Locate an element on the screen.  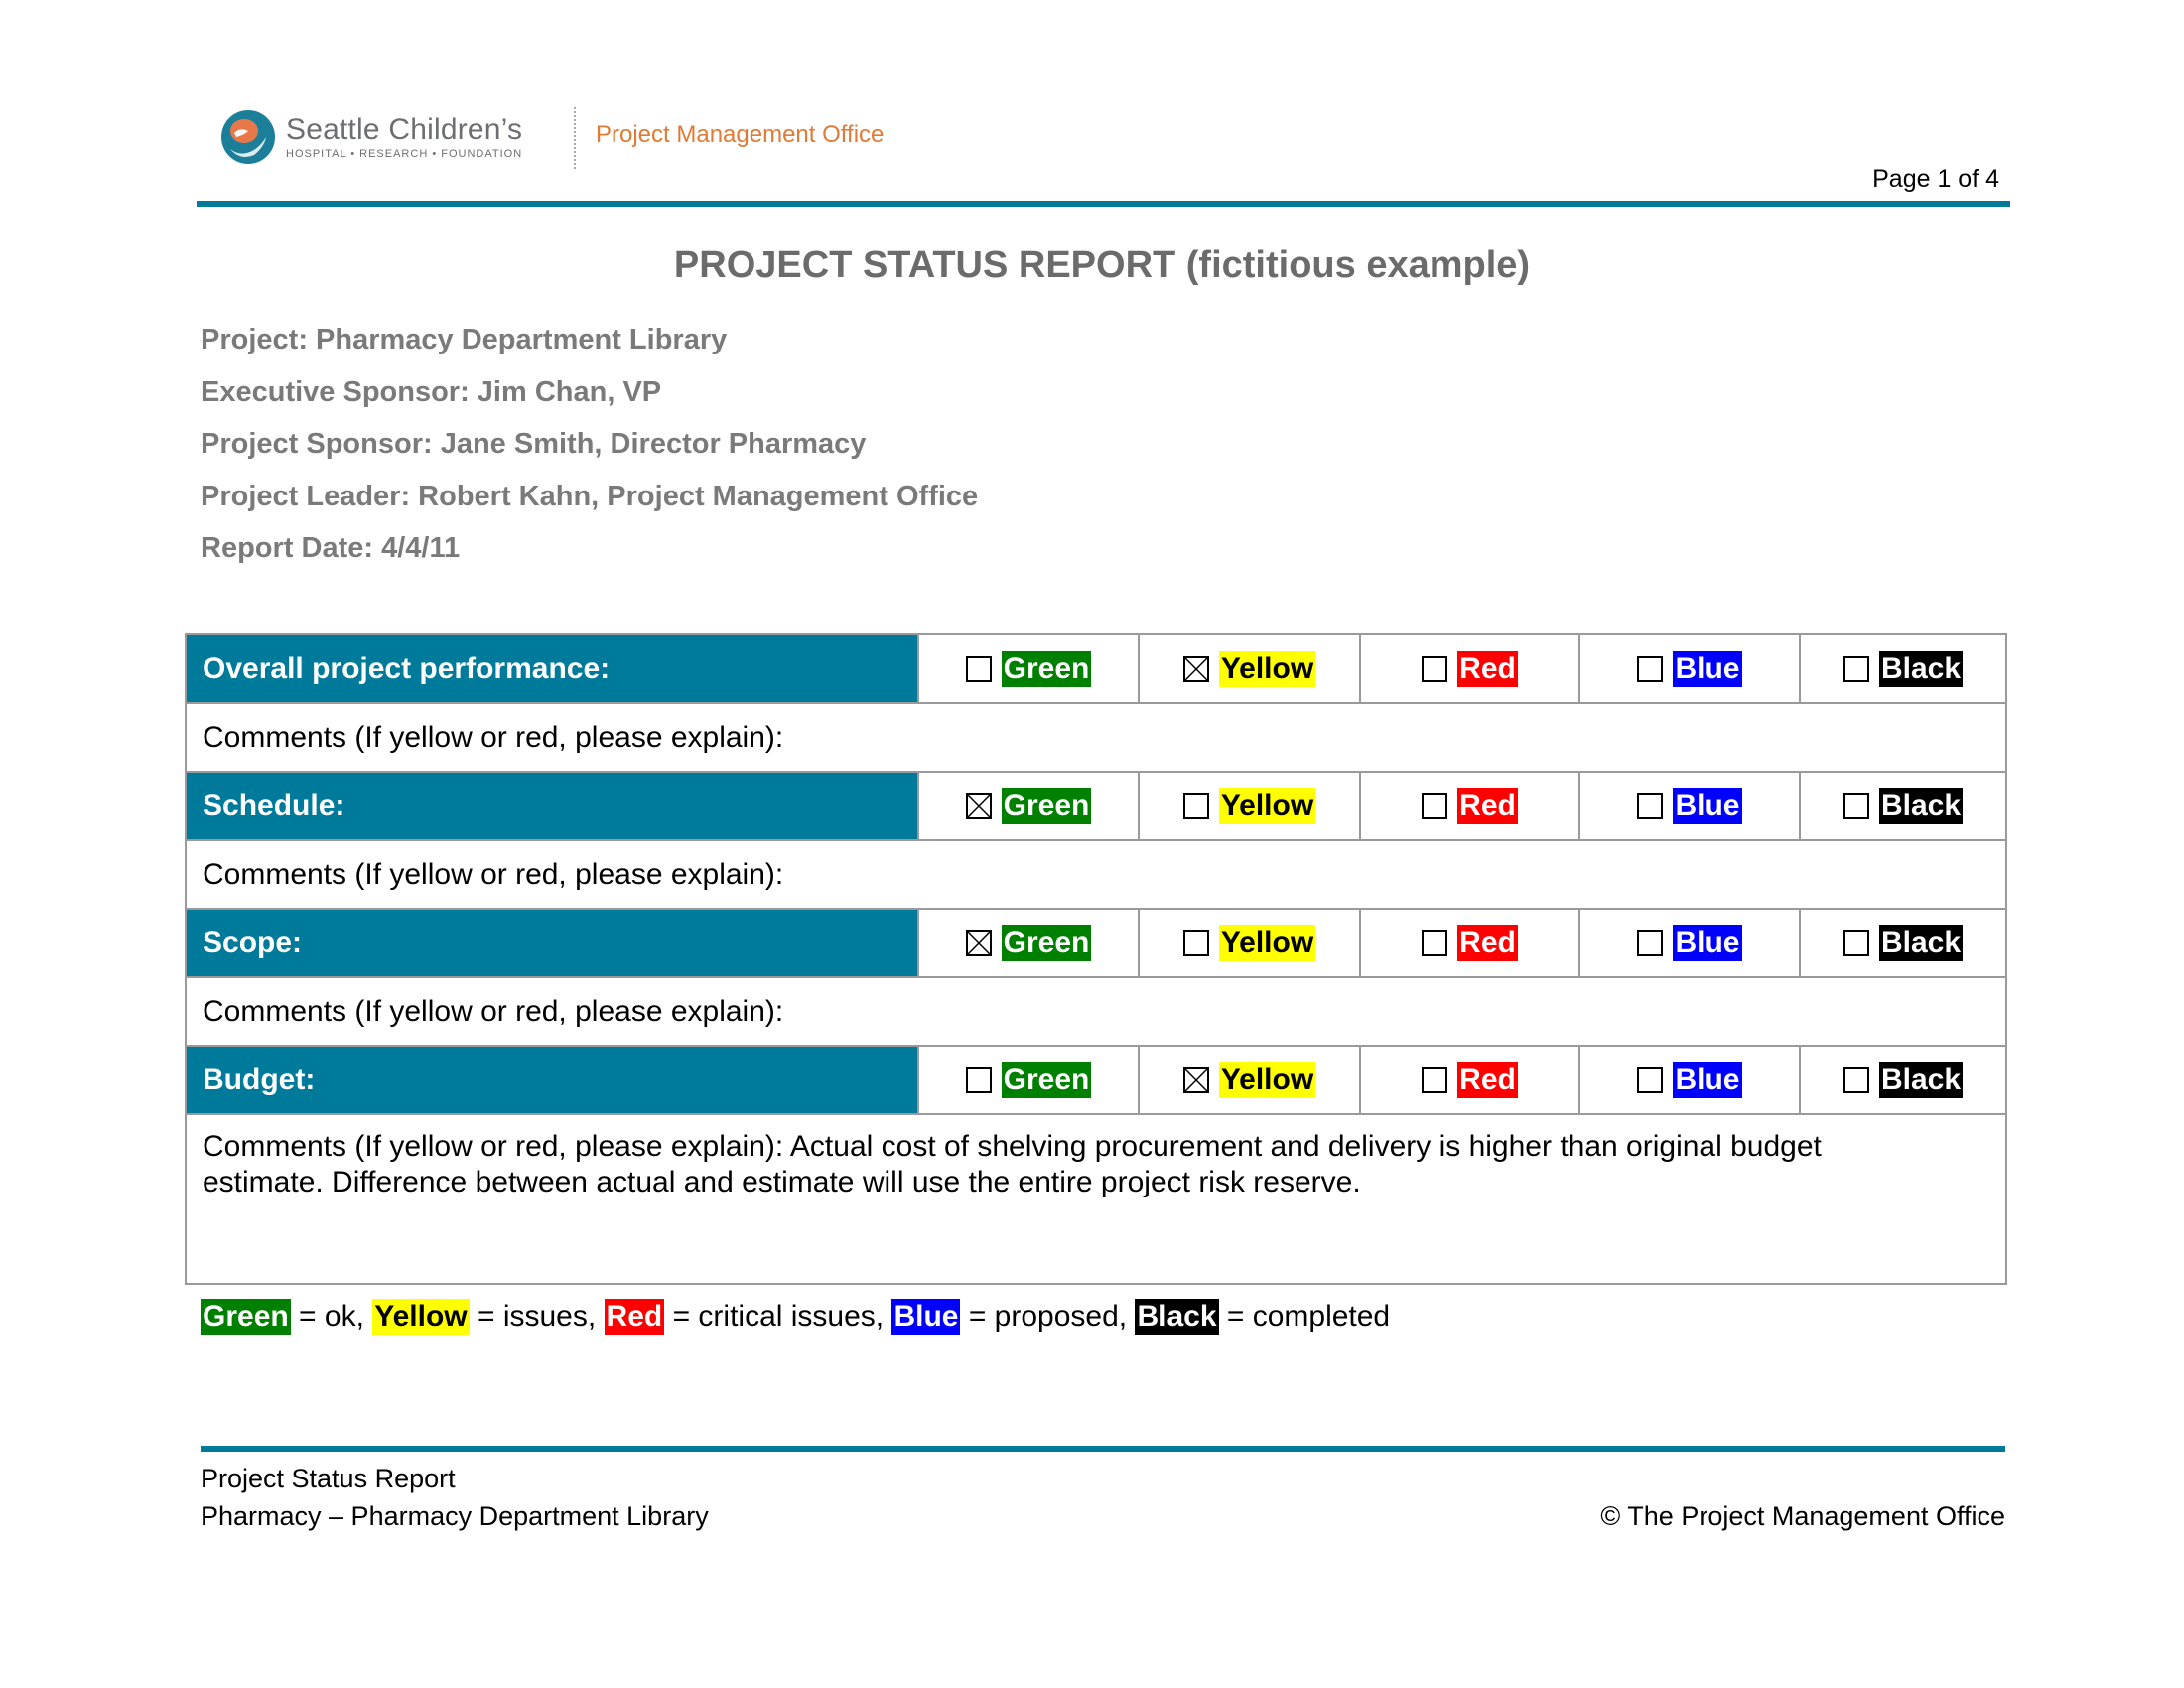
project-name: Project: Pharmacy Department Library is located at coordinates (464, 339).